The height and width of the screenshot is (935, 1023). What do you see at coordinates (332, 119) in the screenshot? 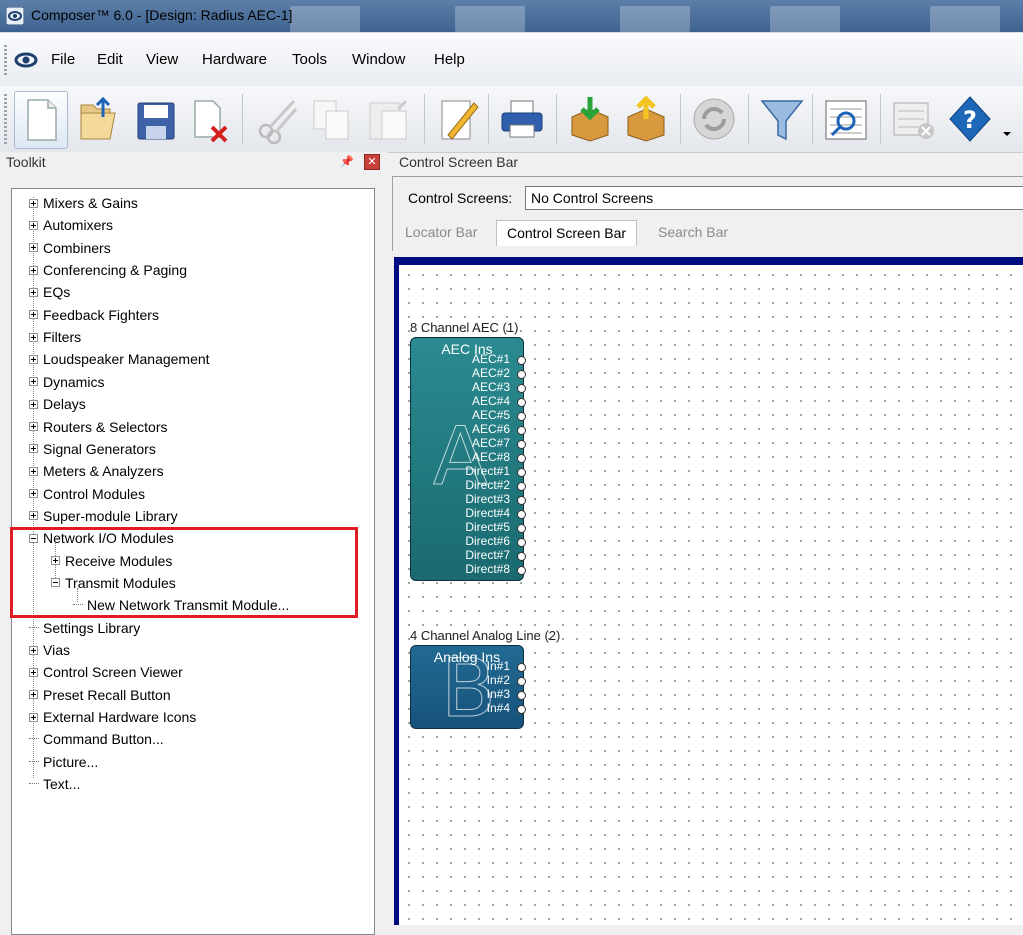
I see `copy-button` at bounding box center [332, 119].